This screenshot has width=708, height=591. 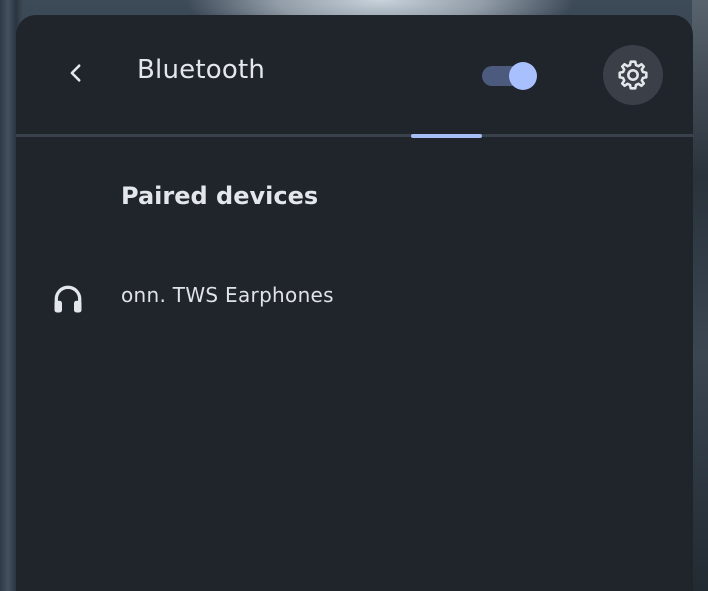 What do you see at coordinates (523, 76) in the screenshot?
I see `toggle-thumb` at bounding box center [523, 76].